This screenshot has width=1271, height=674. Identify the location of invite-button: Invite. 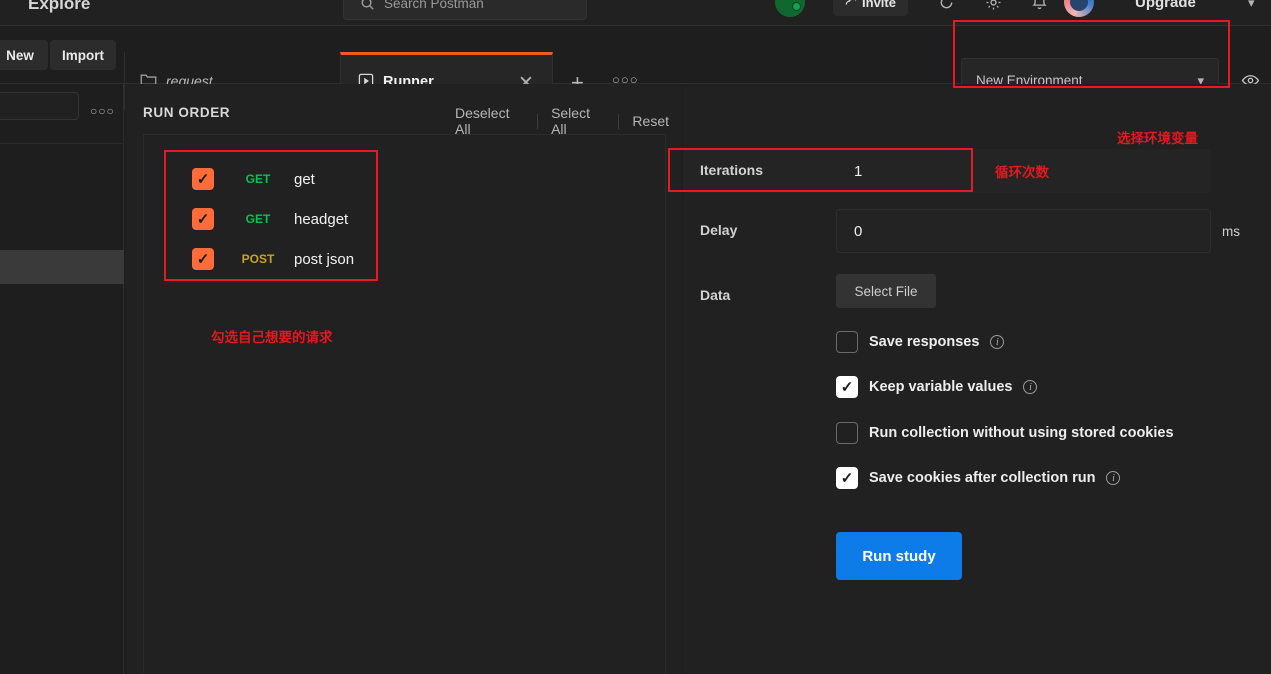
(870, 8).